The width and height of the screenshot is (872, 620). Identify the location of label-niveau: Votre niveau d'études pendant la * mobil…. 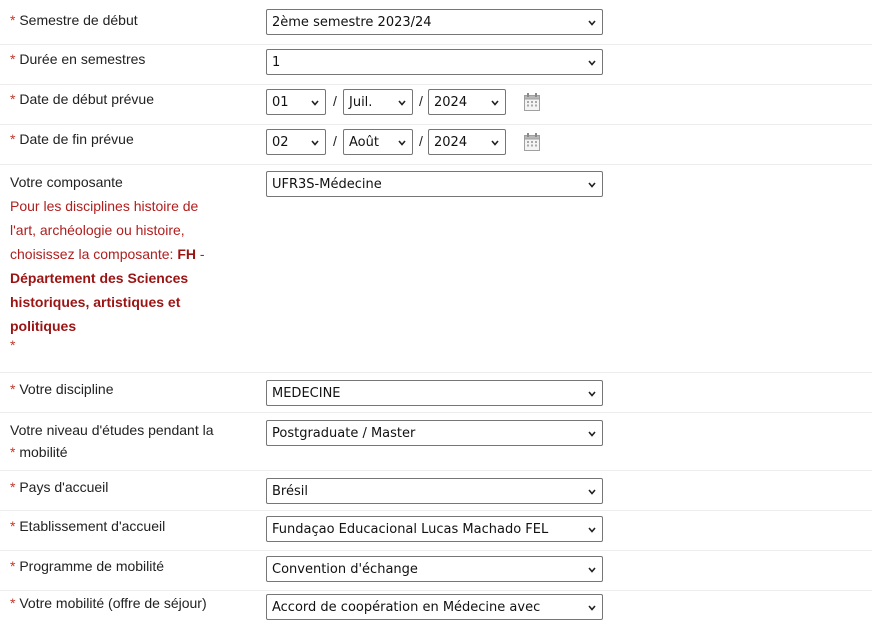
(112, 441).